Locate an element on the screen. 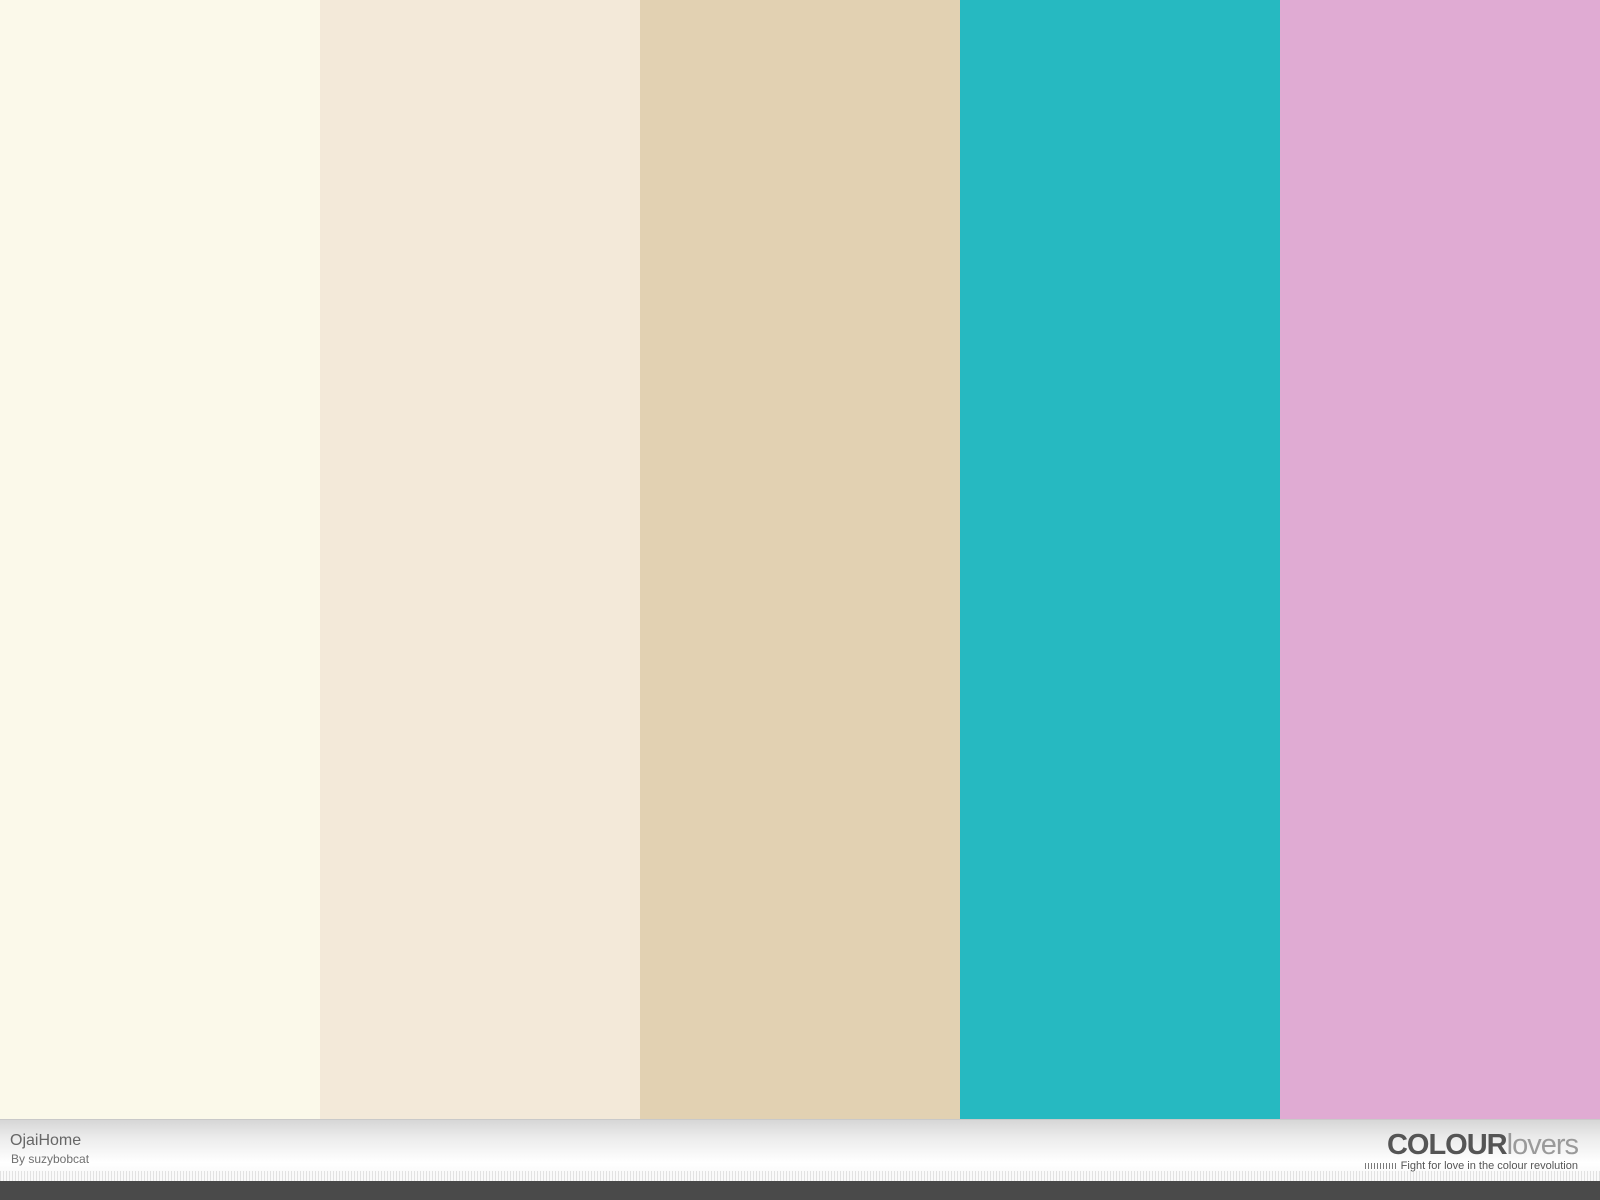 The width and height of the screenshot is (1600, 1200). dots-decoration-icon is located at coordinates (1380, 1166).